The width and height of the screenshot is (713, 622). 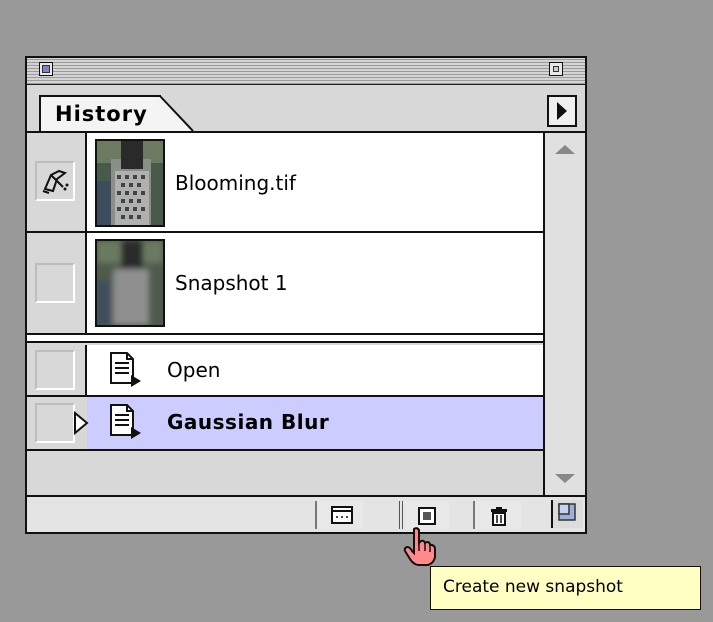 What do you see at coordinates (562, 111) in the screenshot?
I see `palette-menu-arrow-icon` at bounding box center [562, 111].